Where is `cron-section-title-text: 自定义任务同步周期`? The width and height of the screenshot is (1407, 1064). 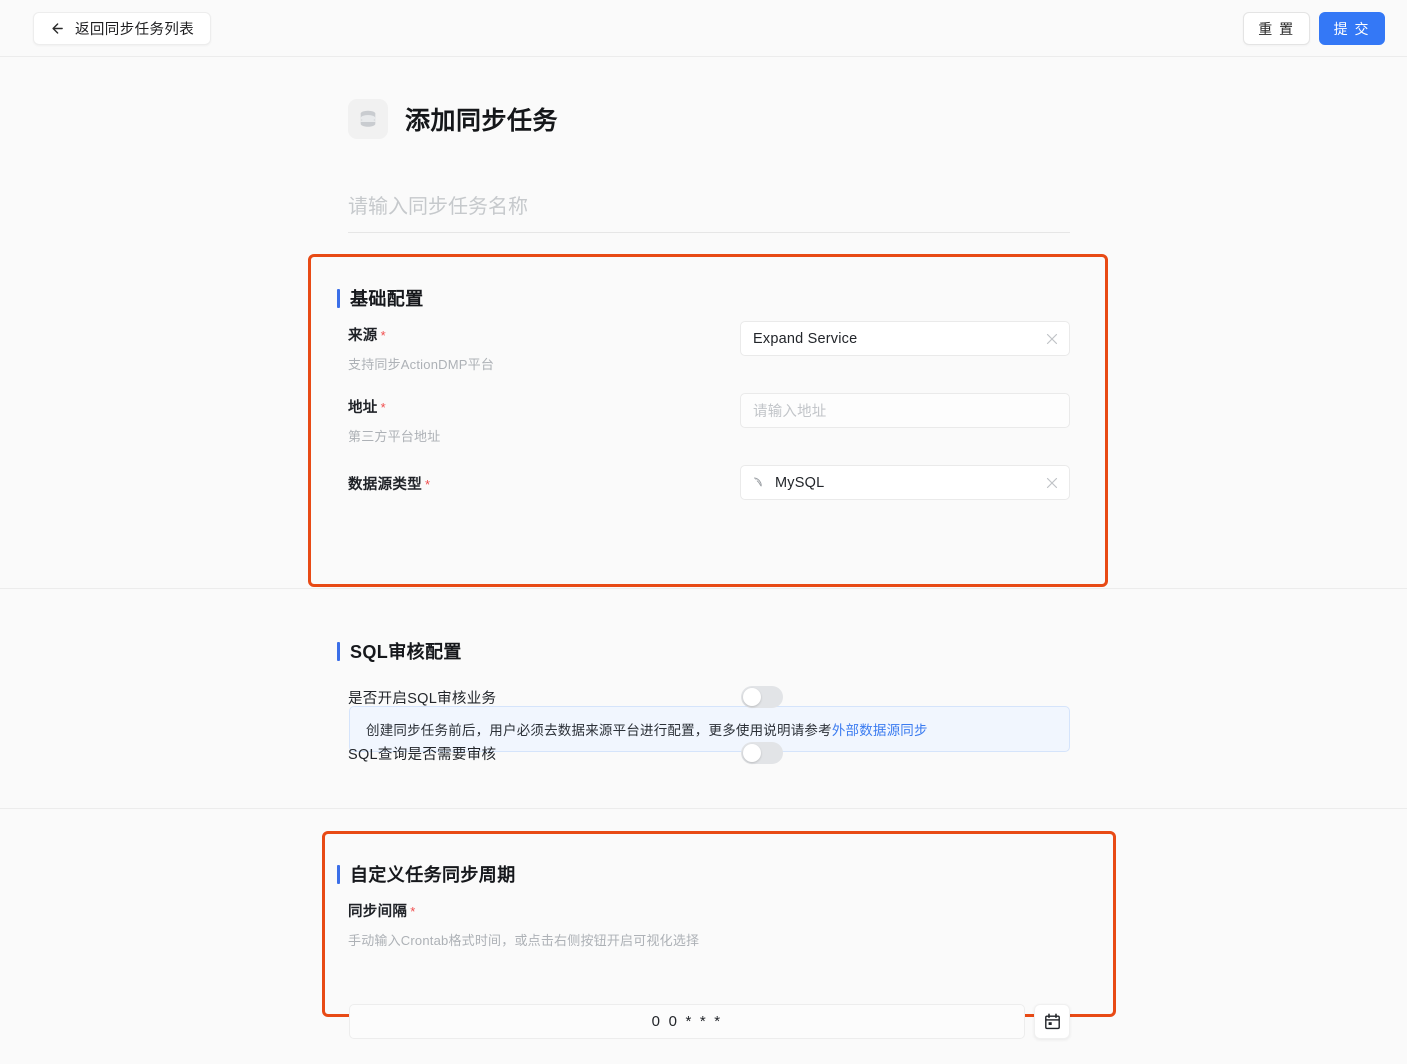
cron-section-title-text: 自定义任务同步周期 is located at coordinates (433, 875).